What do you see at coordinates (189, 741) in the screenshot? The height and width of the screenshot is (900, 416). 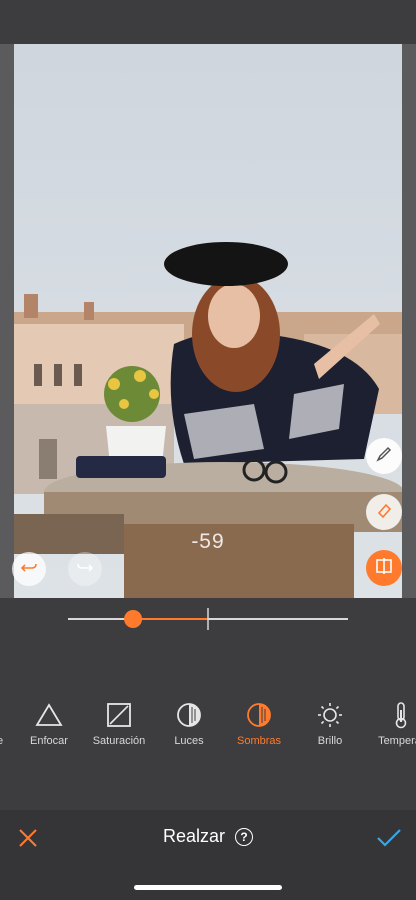 I see `tool-label: Luces` at bounding box center [189, 741].